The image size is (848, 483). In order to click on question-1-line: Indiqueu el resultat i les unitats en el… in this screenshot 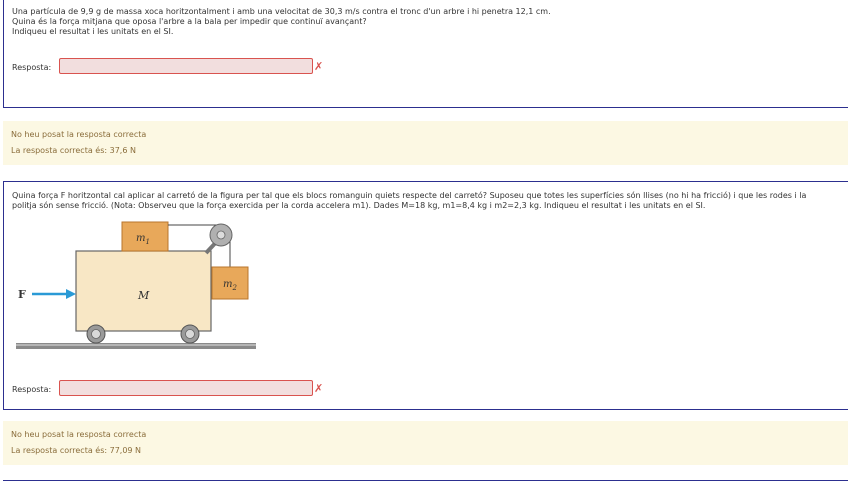, I will do `click(93, 31)`.